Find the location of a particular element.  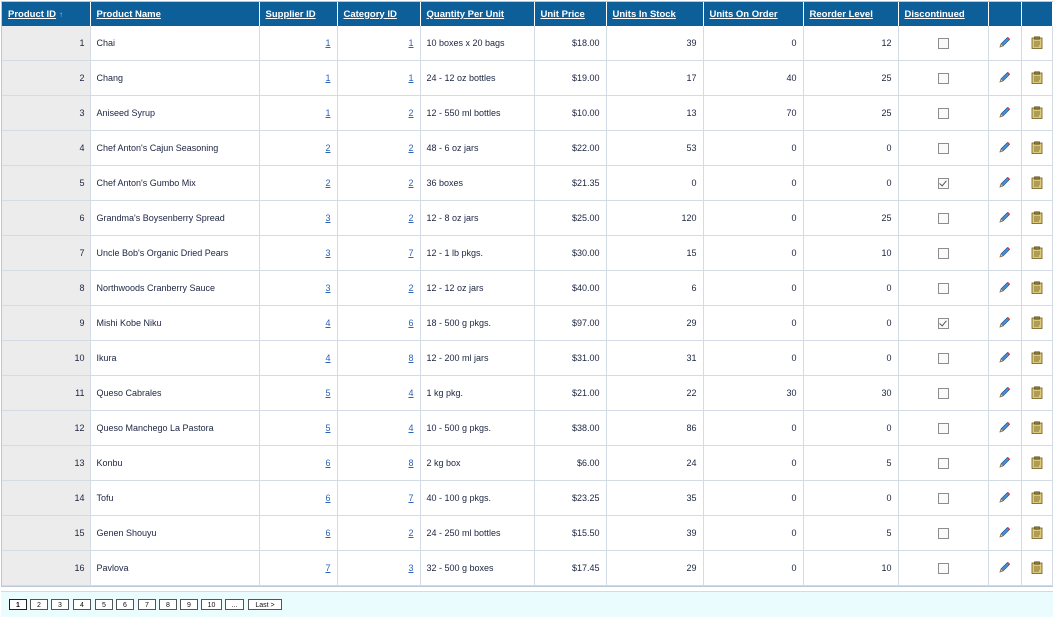

delete-cell is located at coordinates (1037, 113).